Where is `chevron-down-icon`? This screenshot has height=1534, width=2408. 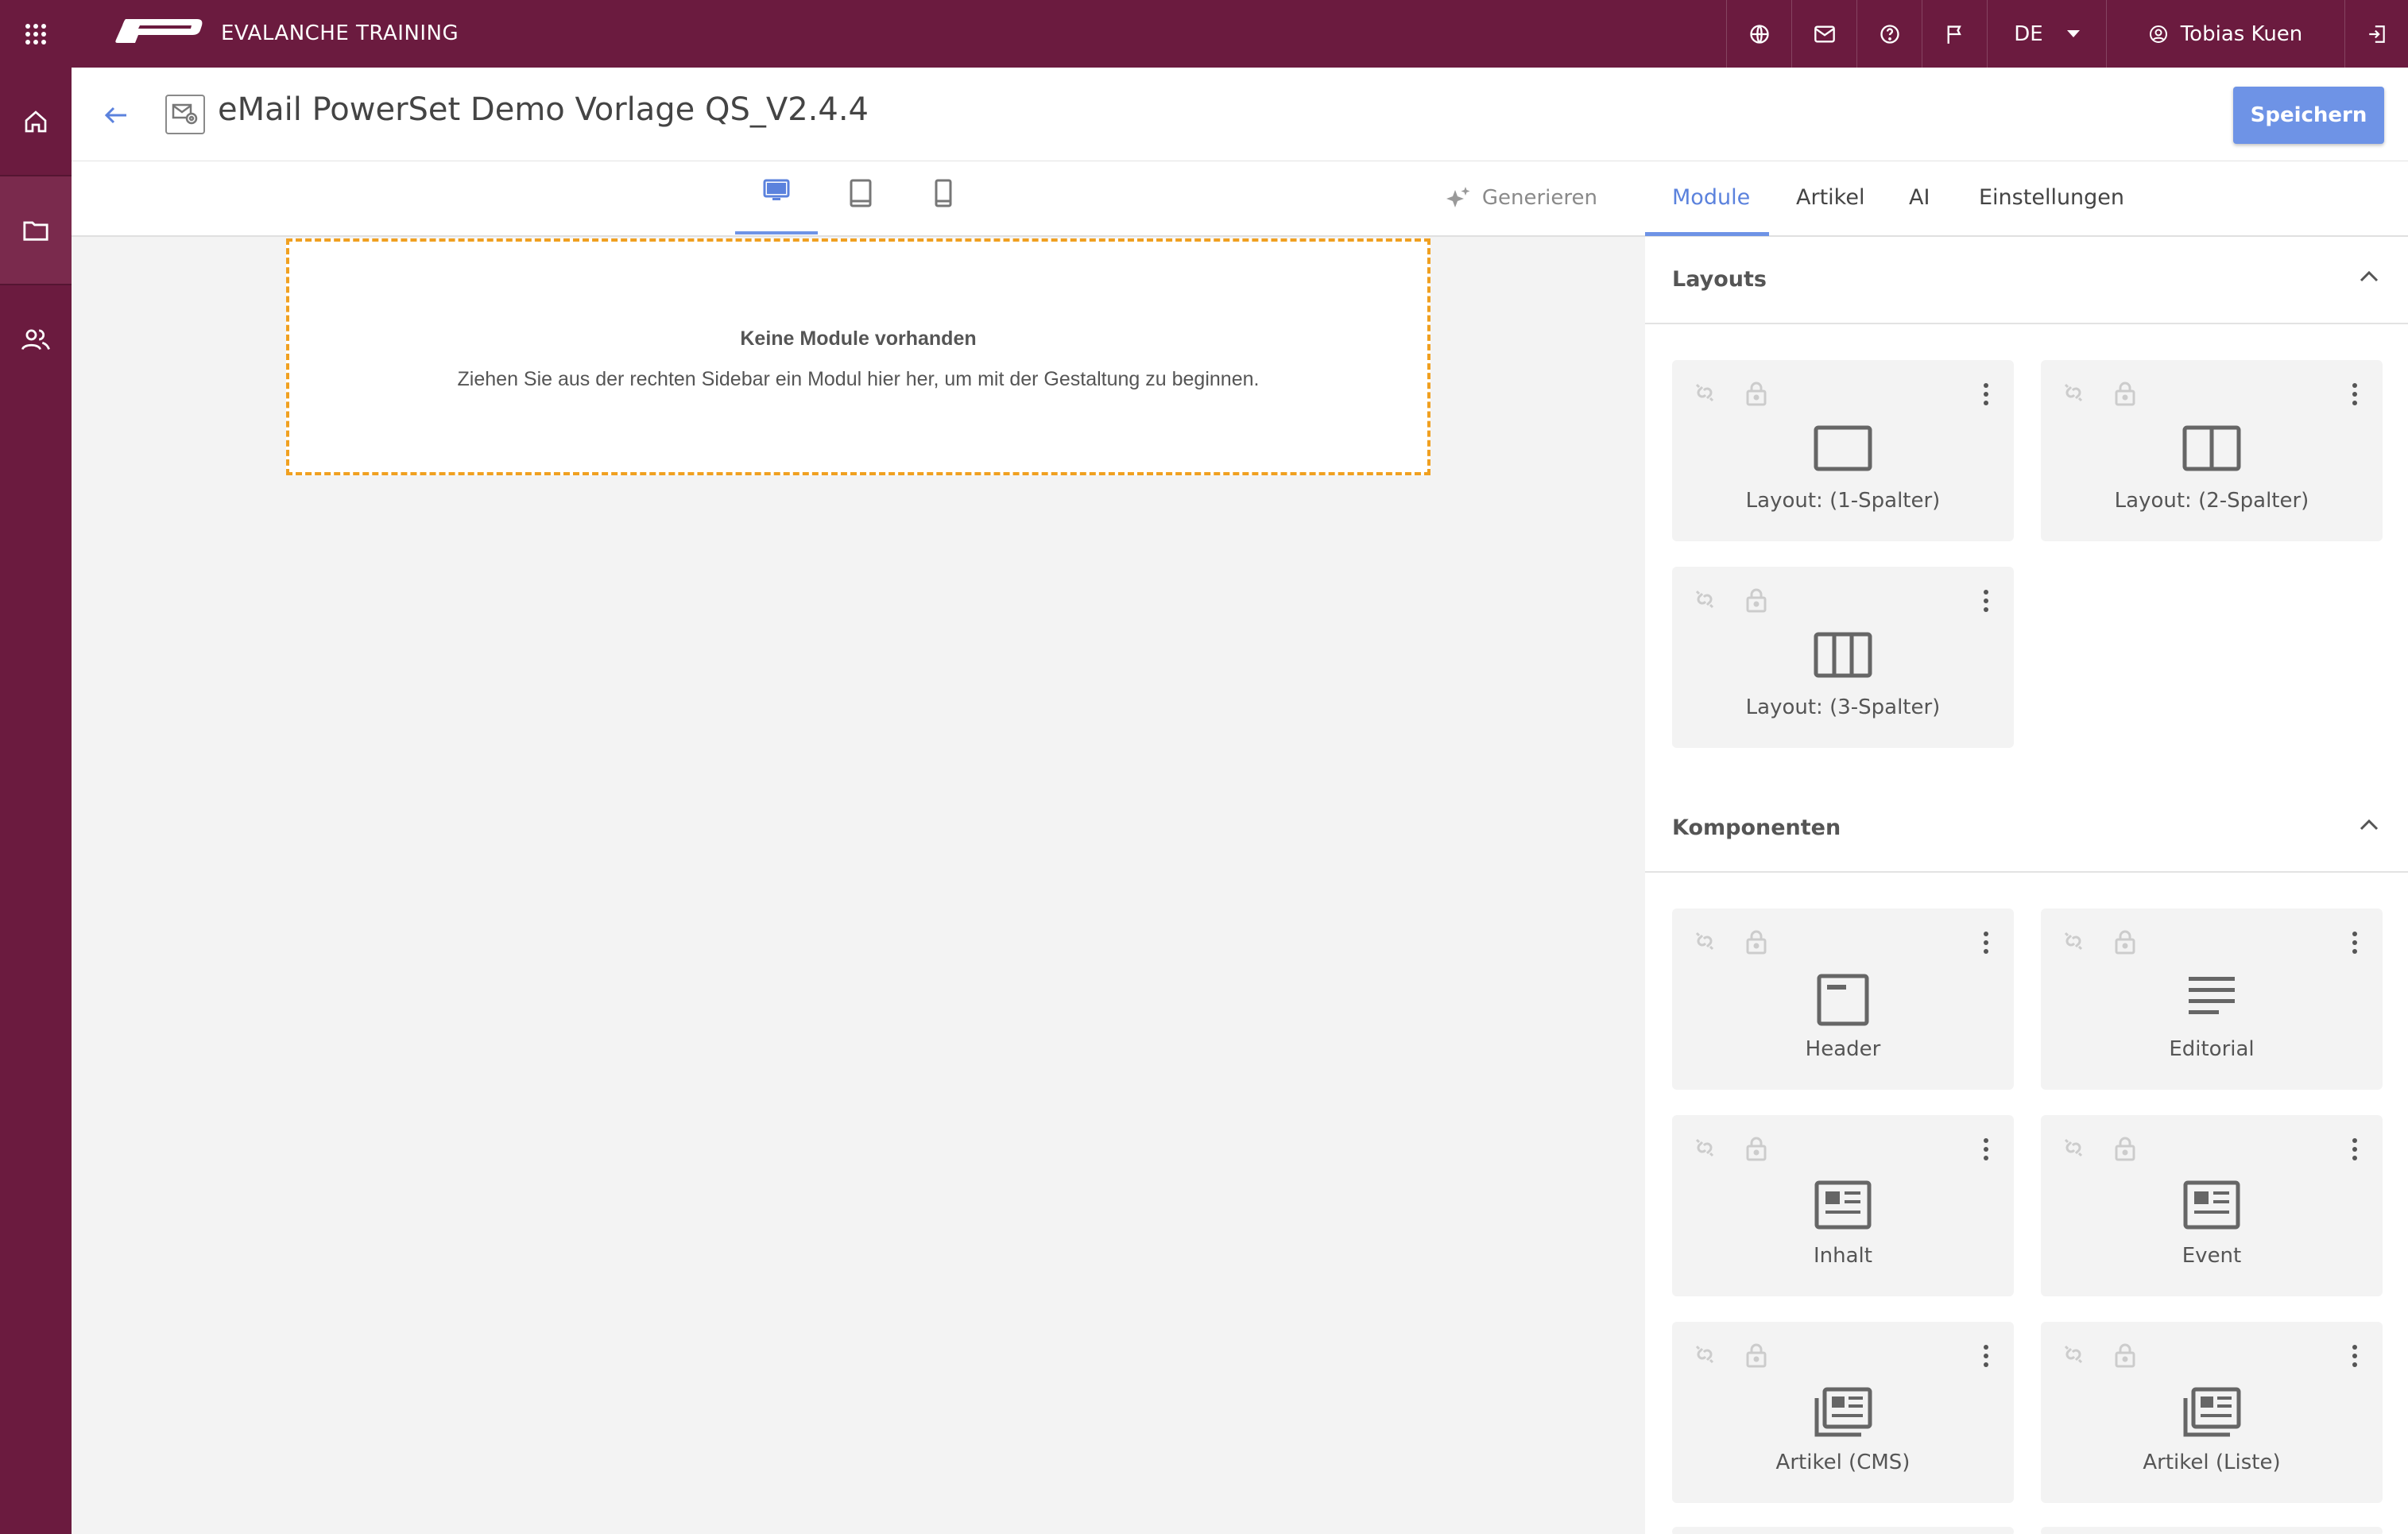
chevron-down-icon is located at coordinates (2073, 33).